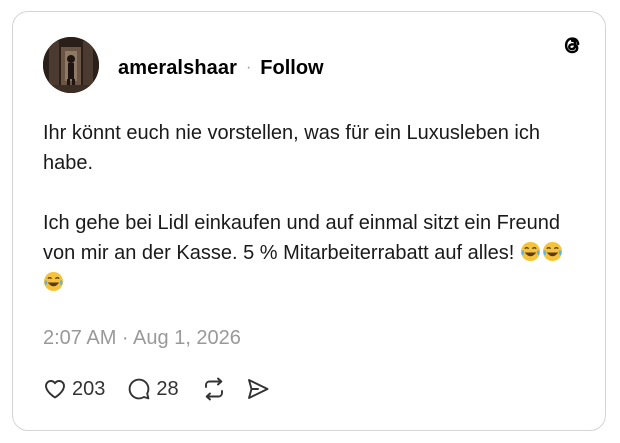  Describe the element at coordinates (167, 388) in the screenshot. I see `reply-count: 28` at that location.